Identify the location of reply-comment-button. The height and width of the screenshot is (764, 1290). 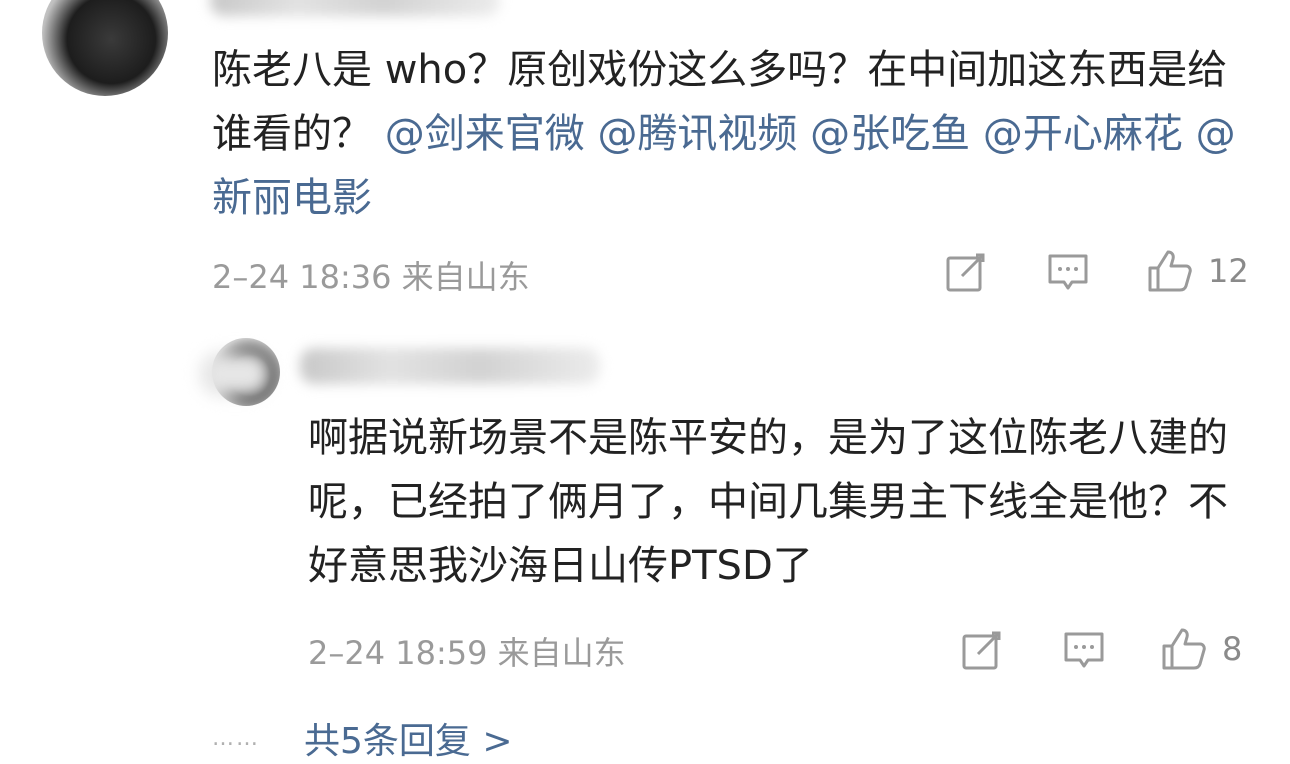
(1084, 651).